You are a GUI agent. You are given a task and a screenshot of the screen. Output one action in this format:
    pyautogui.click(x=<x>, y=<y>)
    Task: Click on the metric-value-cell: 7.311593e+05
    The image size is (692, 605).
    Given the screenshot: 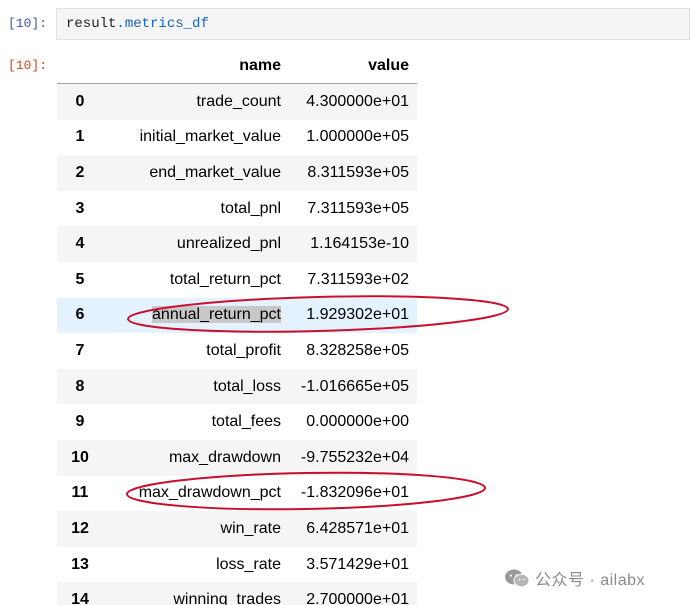 What is the action you would take?
    pyautogui.click(x=358, y=208)
    